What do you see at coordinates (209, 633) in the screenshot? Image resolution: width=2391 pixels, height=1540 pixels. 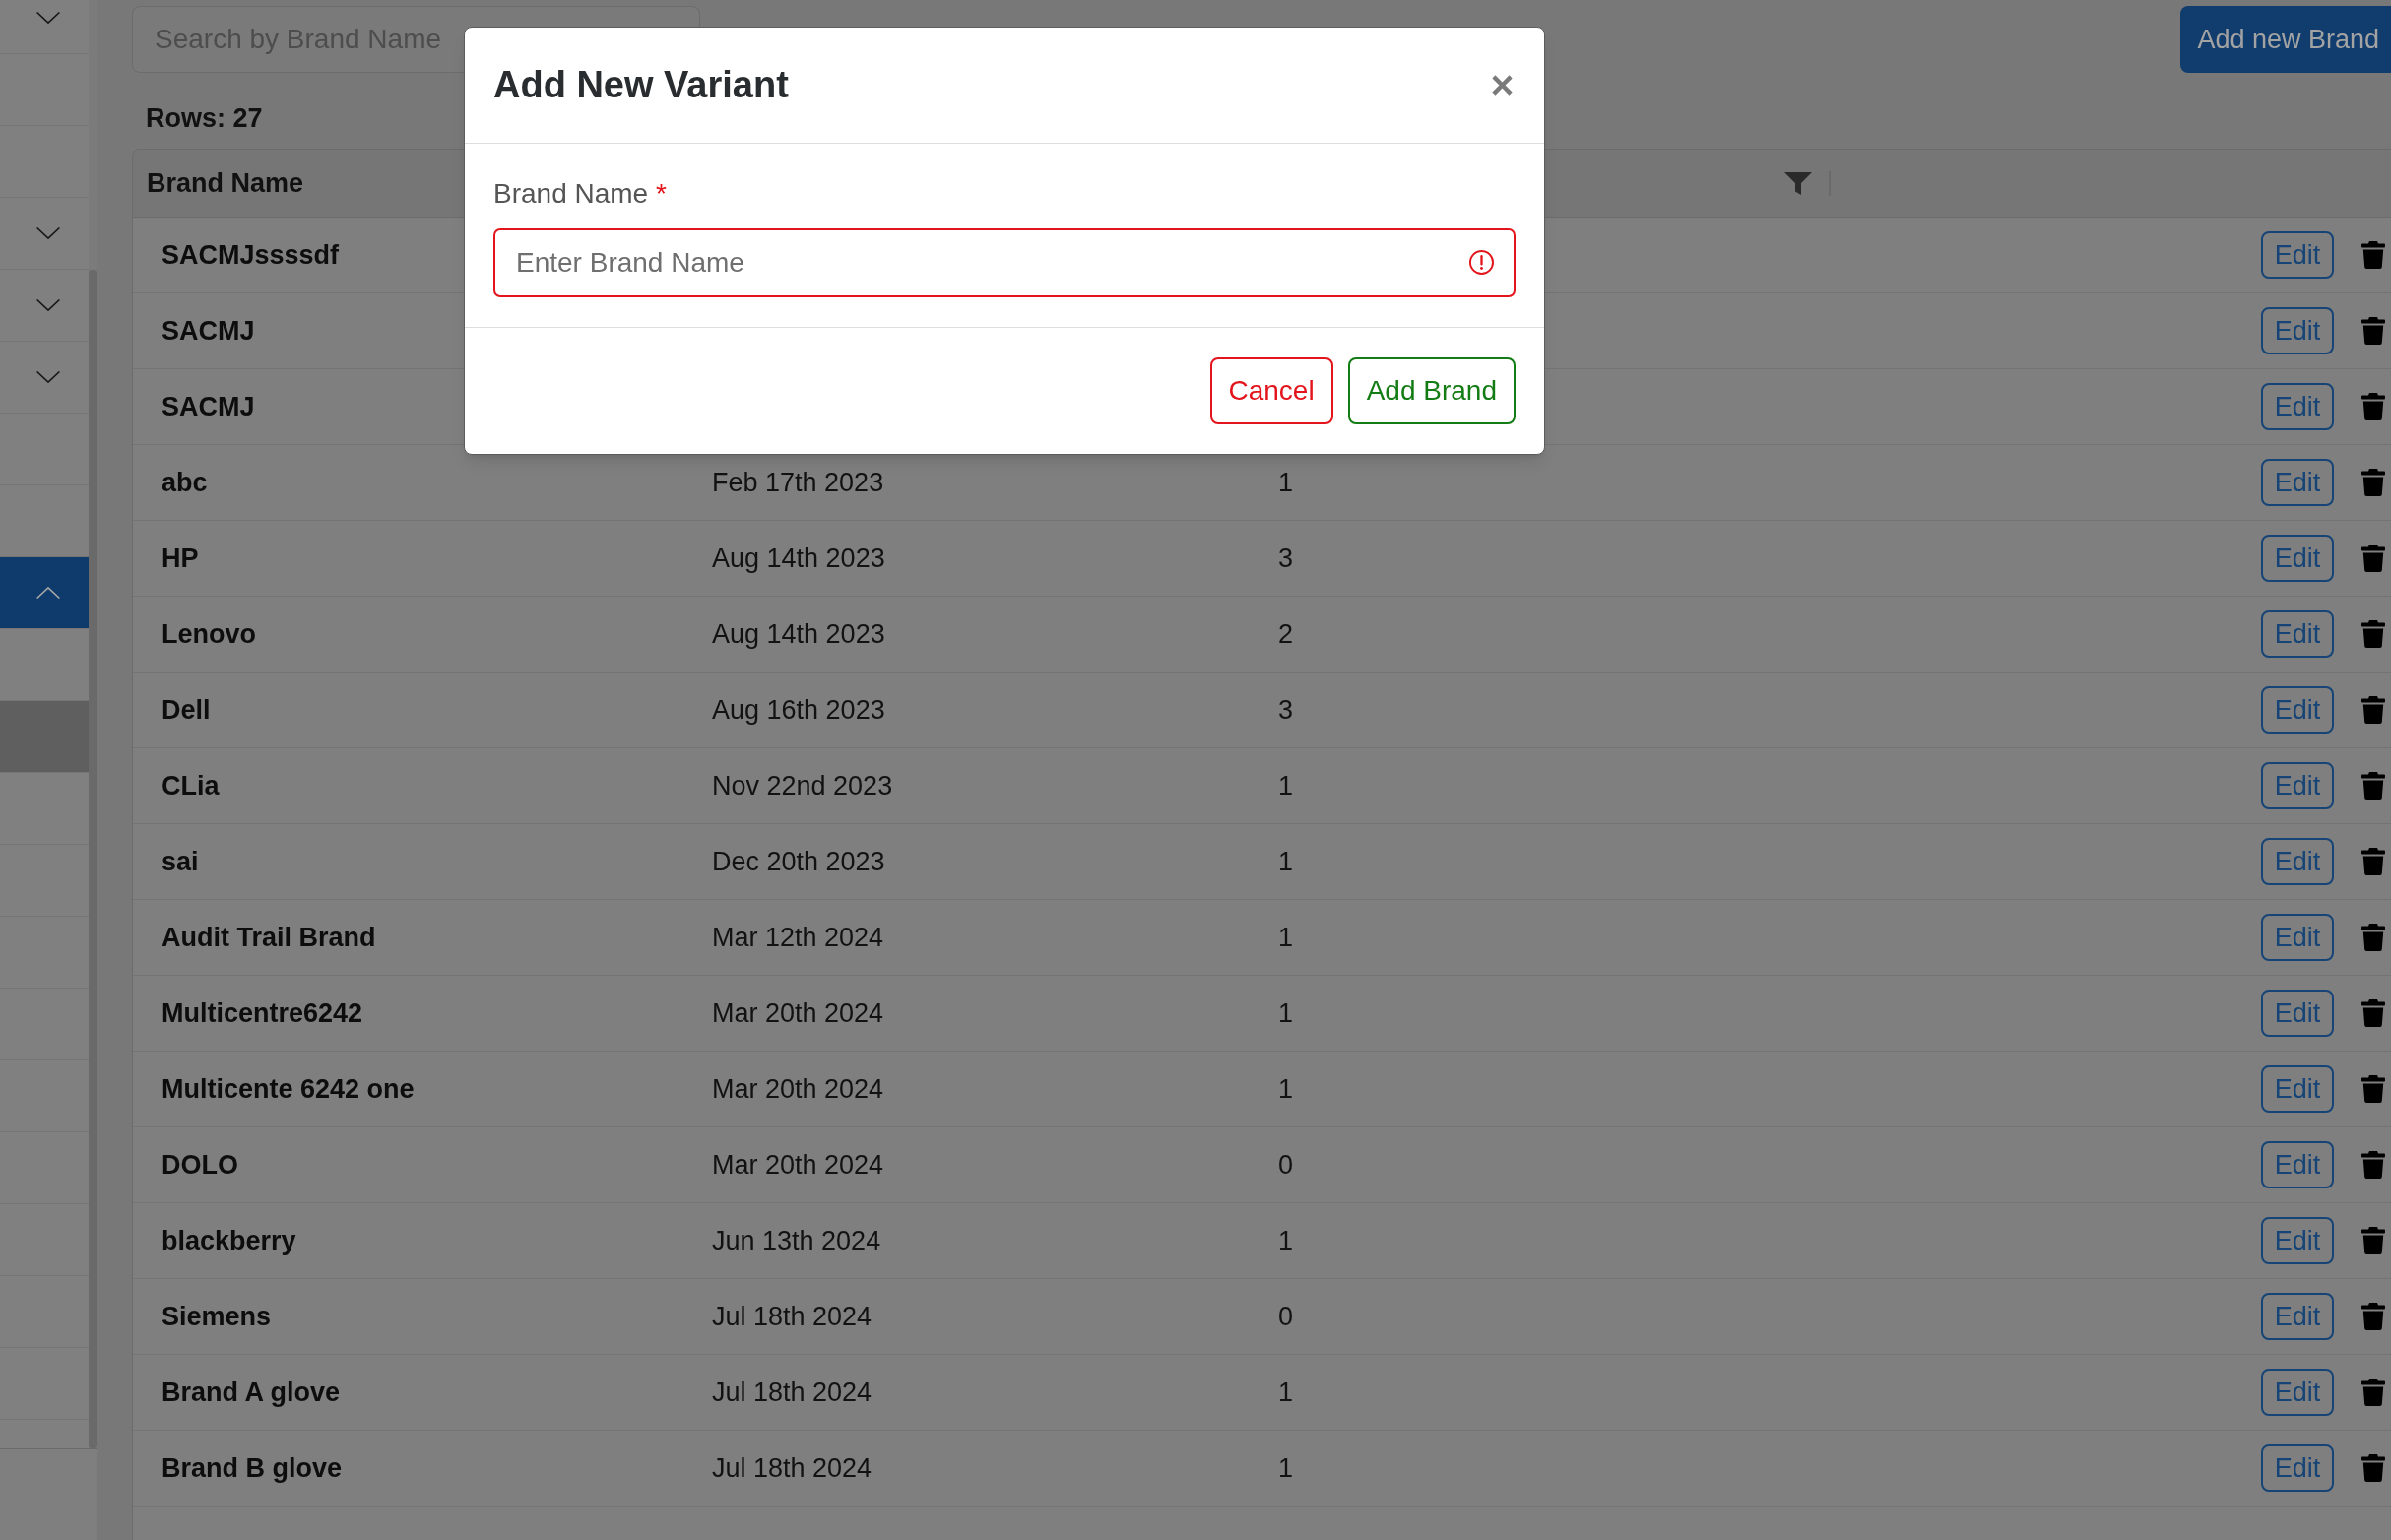 I see `brand-name: Lenovo` at bounding box center [209, 633].